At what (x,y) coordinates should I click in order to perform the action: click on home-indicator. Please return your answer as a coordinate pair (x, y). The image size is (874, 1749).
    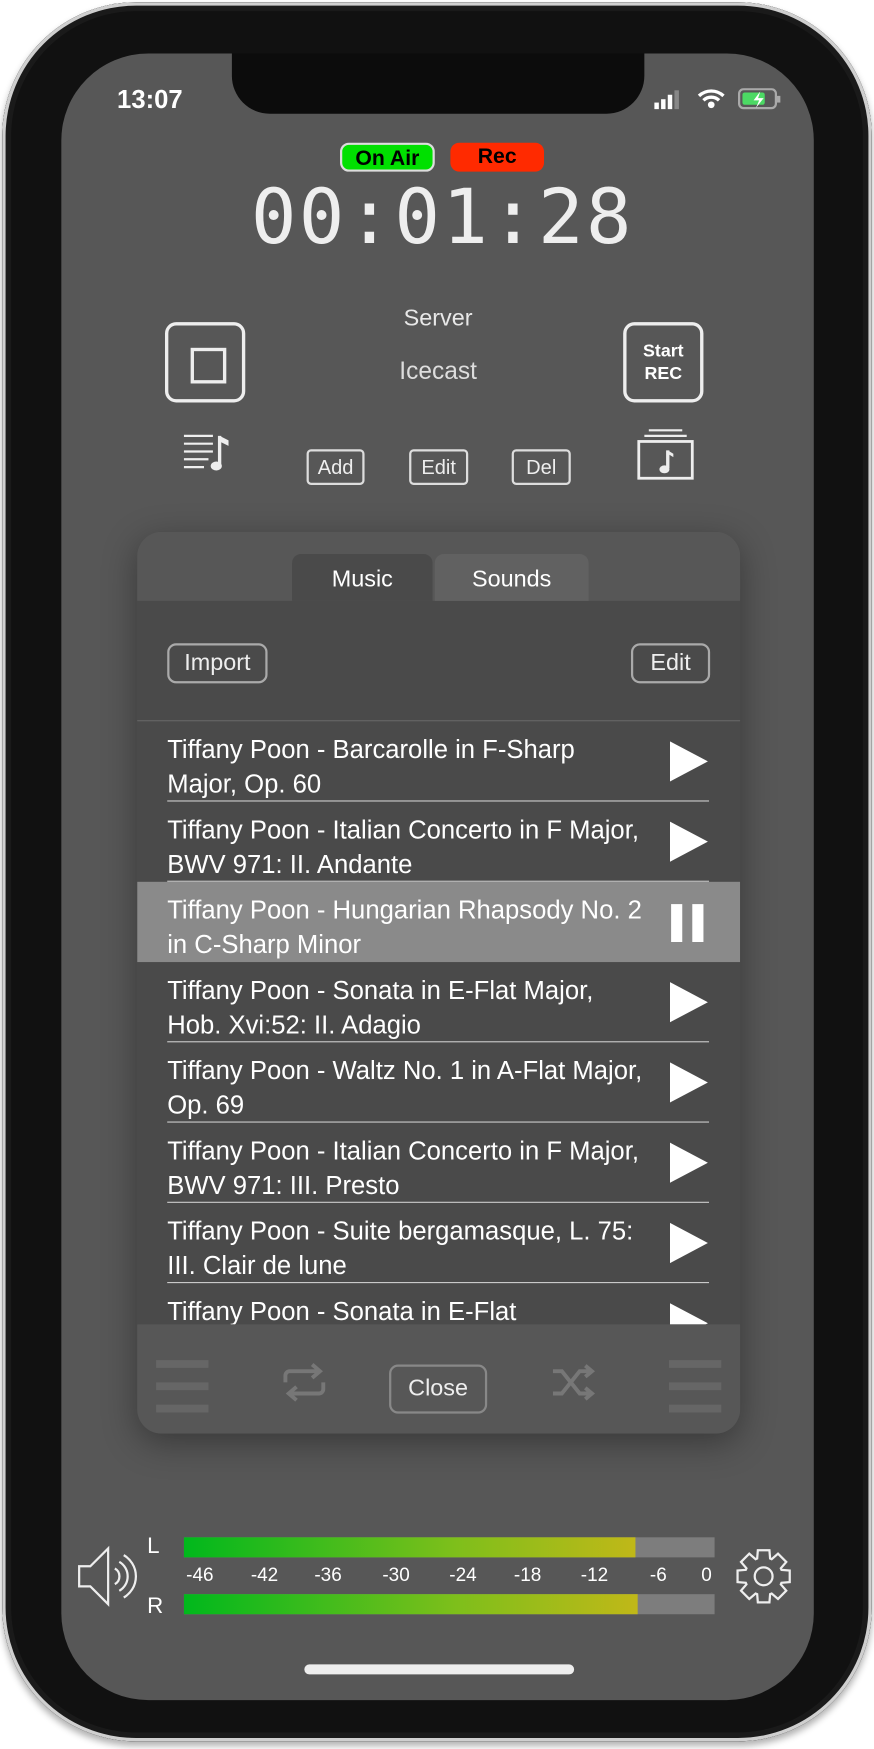
    Looking at the image, I should click on (439, 1669).